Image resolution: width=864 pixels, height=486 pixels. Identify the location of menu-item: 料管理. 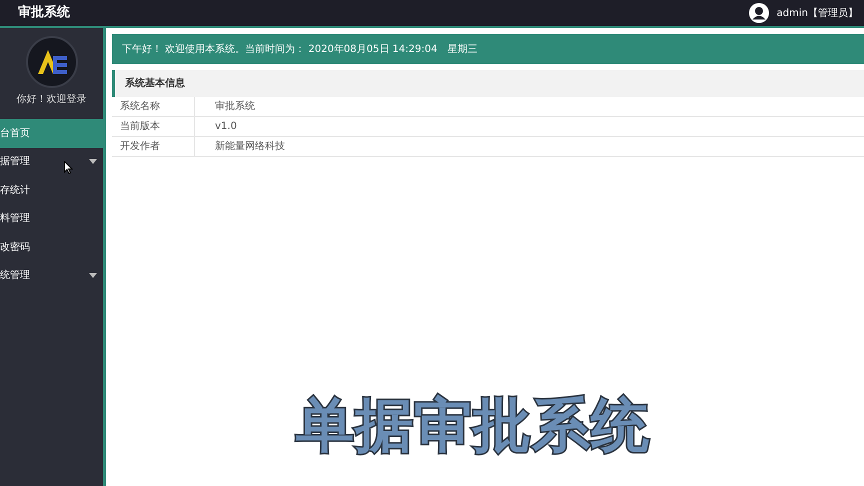
(51, 218).